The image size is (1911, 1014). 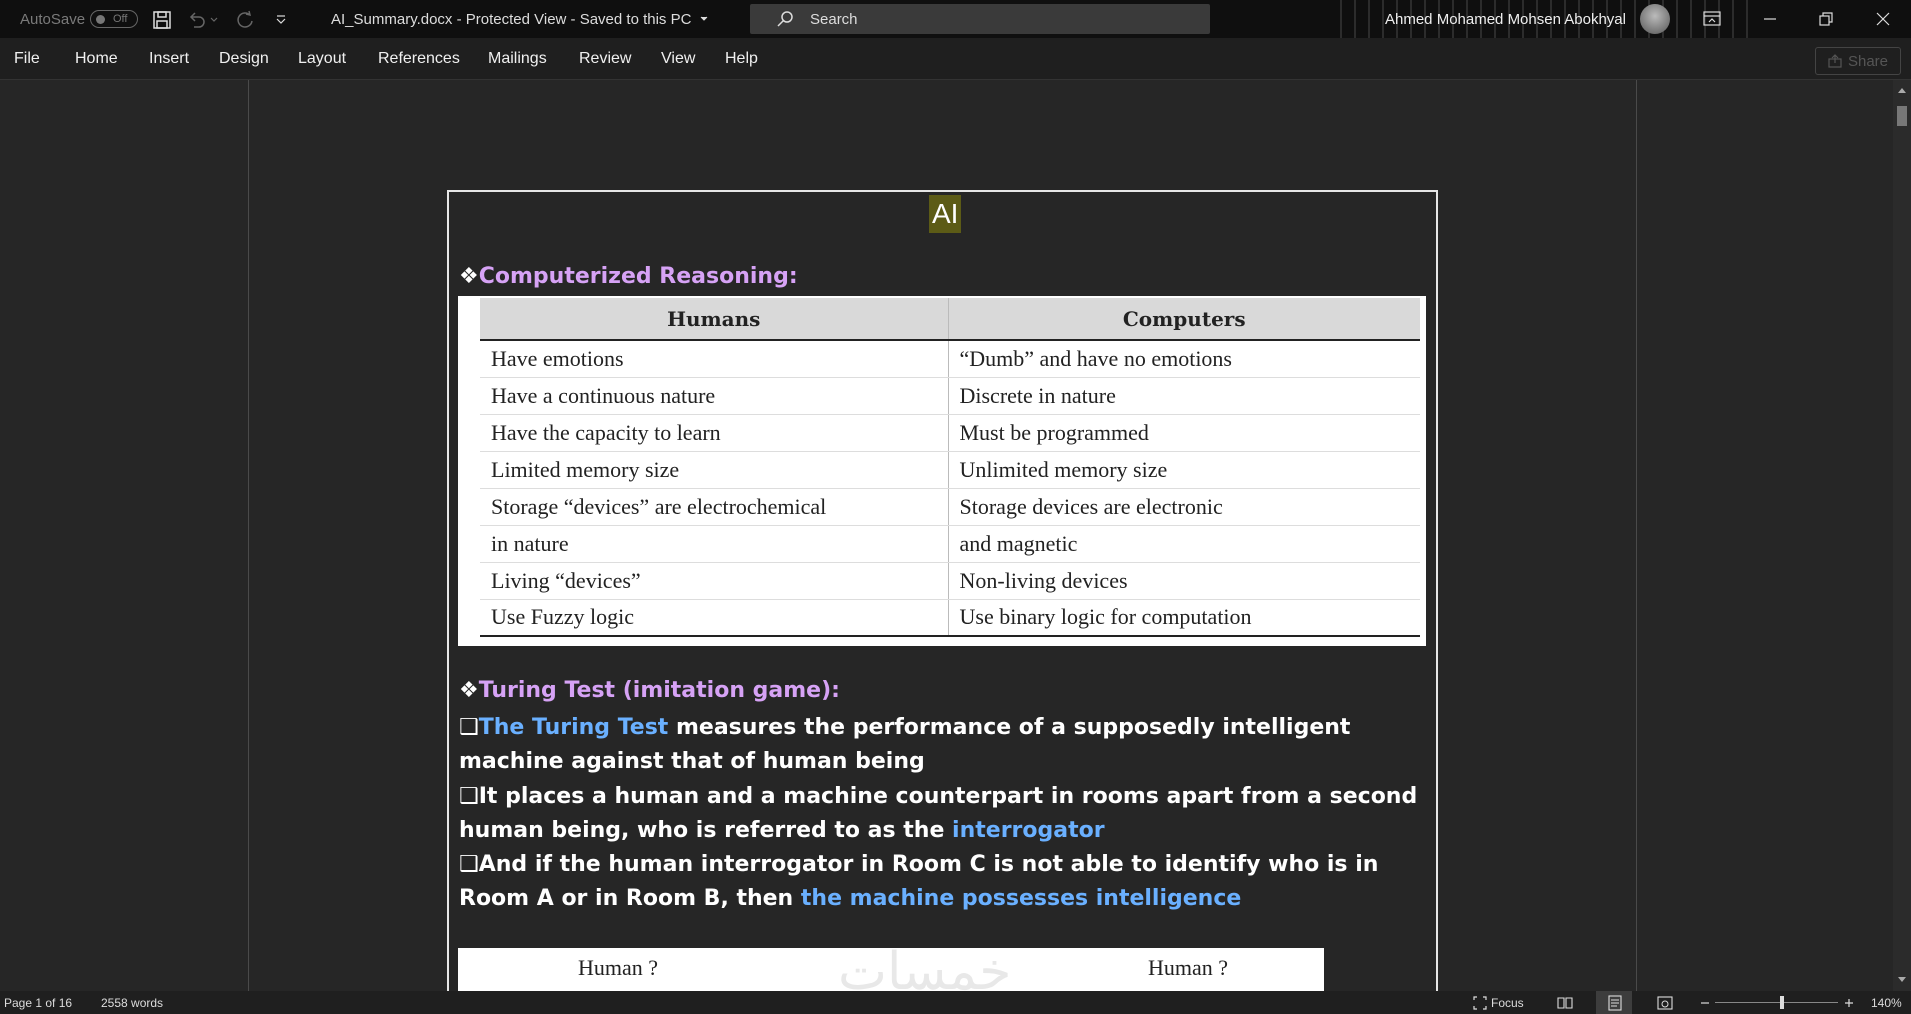 What do you see at coordinates (678, 59) in the screenshot?
I see `tab-view: View` at bounding box center [678, 59].